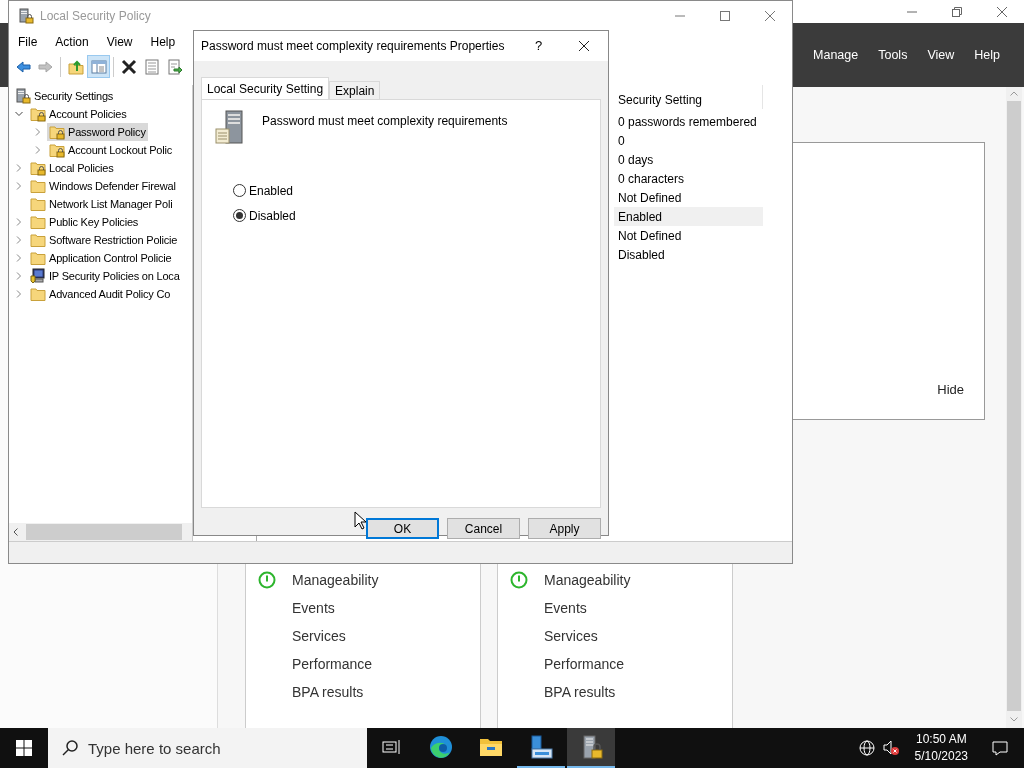 This screenshot has height=768, width=1024. What do you see at coordinates (402, 528) in the screenshot?
I see `dialog-button: OK` at bounding box center [402, 528].